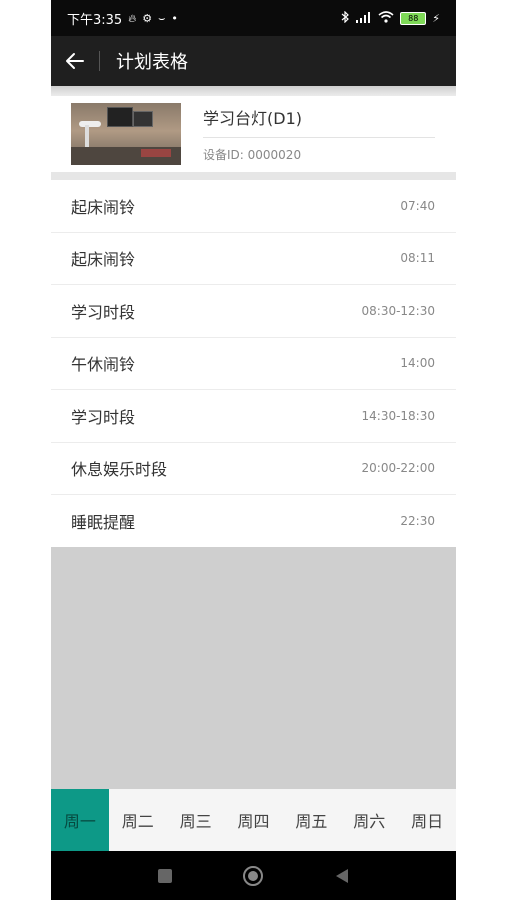 This screenshot has height=900, width=506. What do you see at coordinates (253, 61) in the screenshot?
I see `app-bar: 计划表格` at bounding box center [253, 61].